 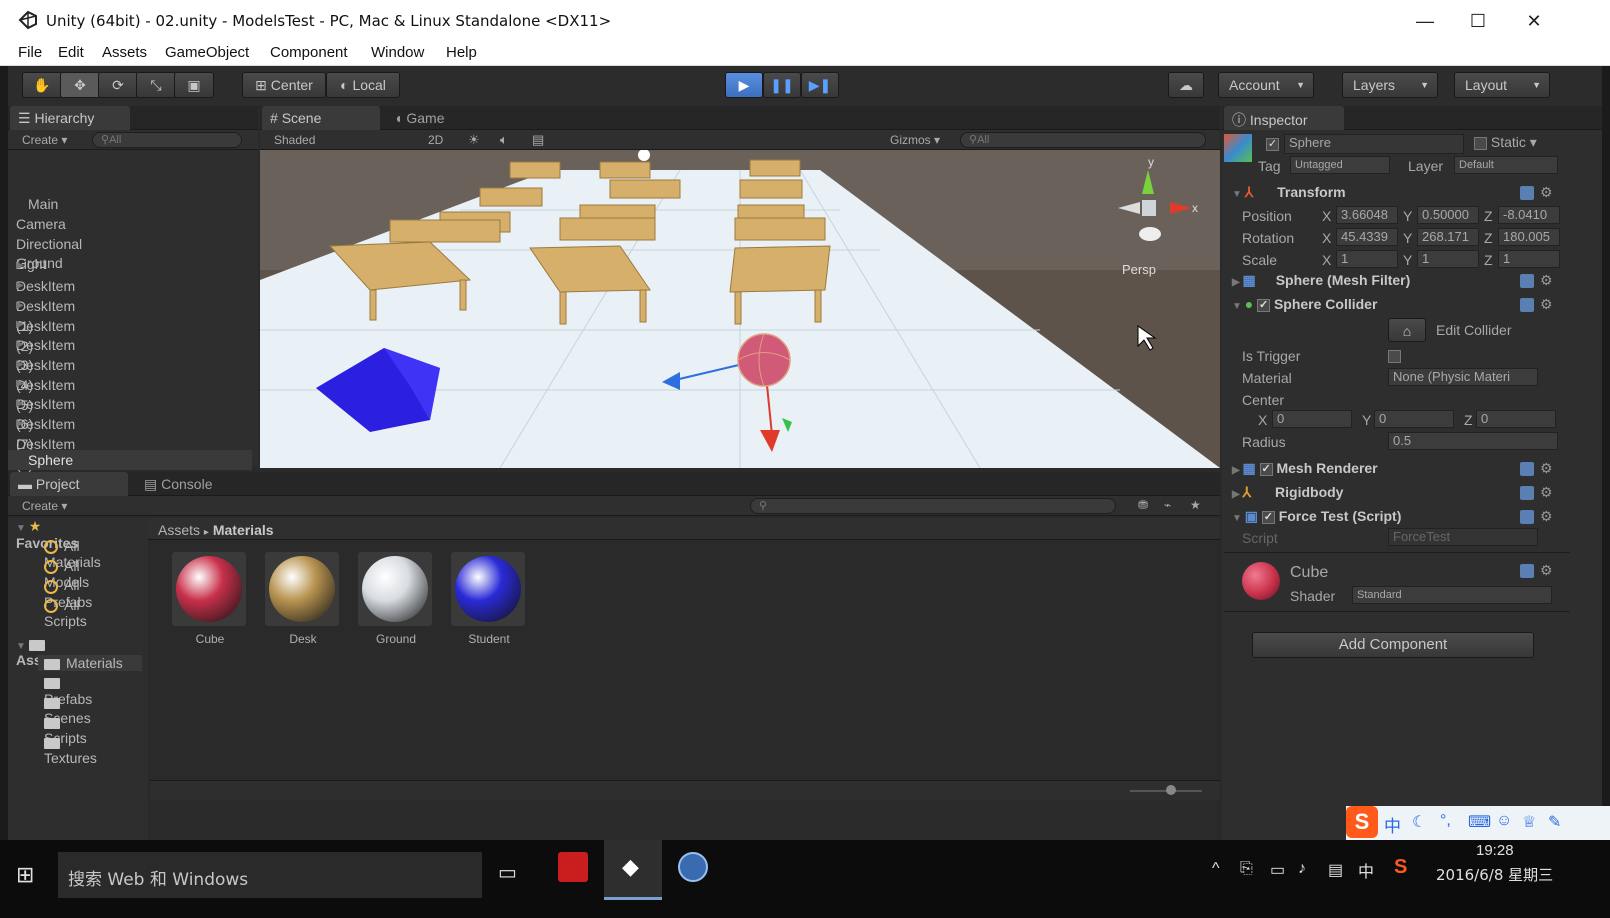 What do you see at coordinates (41, 441) in the screenshot?
I see `hierarchy-item: ▶DeskItem (8)` at bounding box center [41, 441].